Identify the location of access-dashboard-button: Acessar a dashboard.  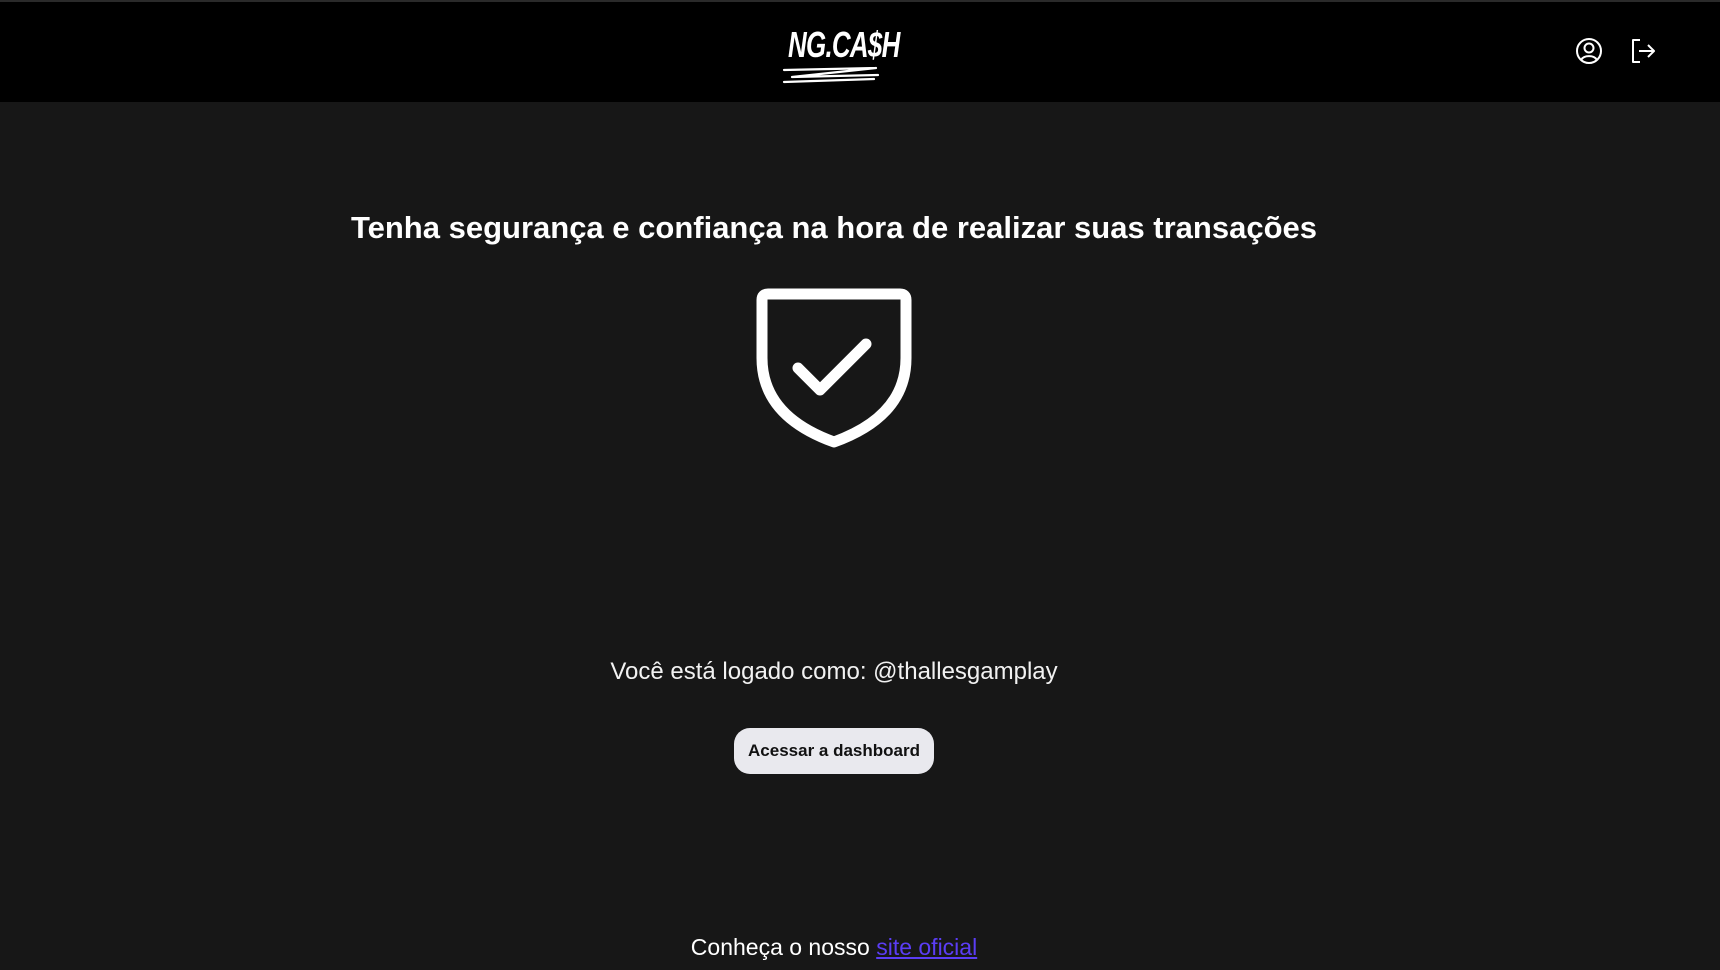
(834, 751).